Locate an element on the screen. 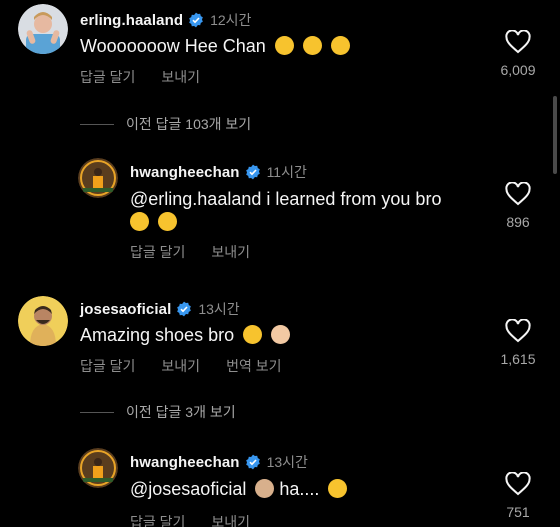 The width and height of the screenshot is (560, 527). comment-text: Amazing shoes bro is located at coordinates (185, 335).